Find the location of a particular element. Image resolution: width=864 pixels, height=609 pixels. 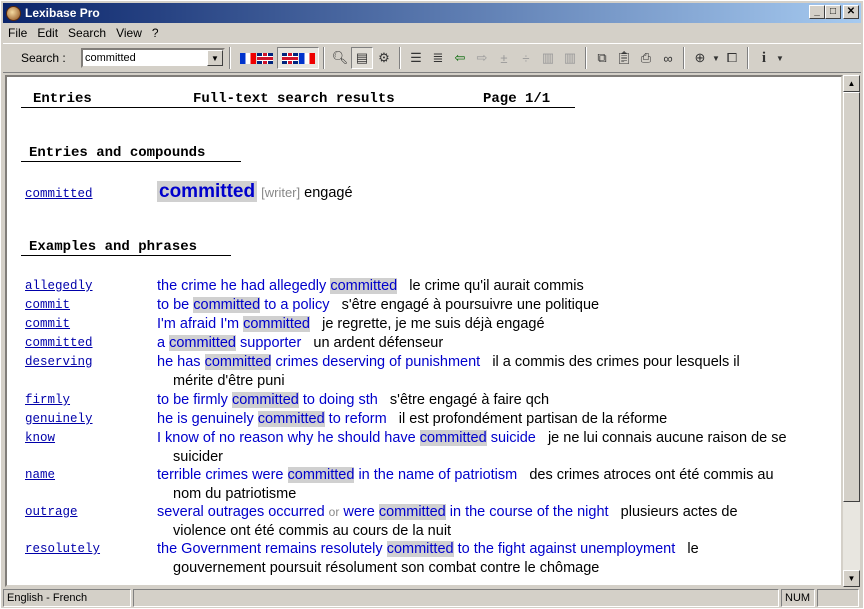

status-message is located at coordinates (456, 598).